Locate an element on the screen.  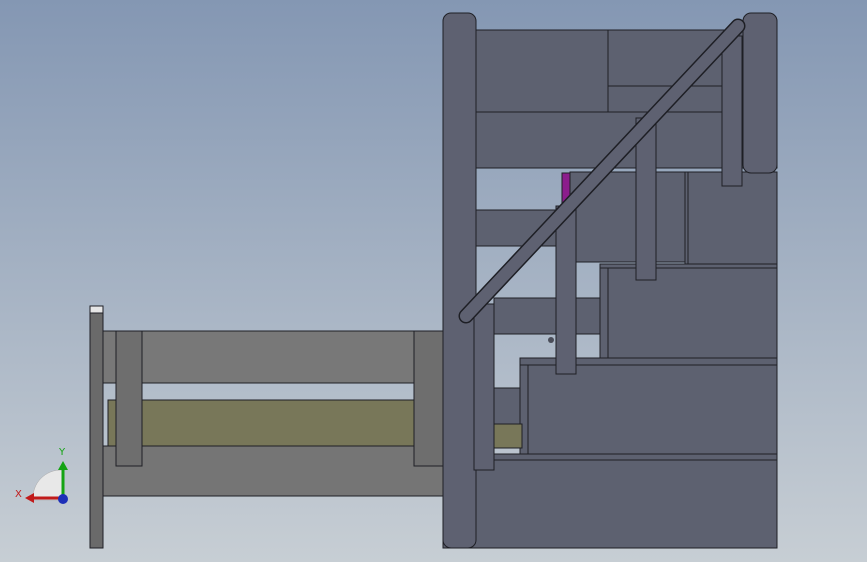
lower-crossbar is located at coordinates (549, 316).